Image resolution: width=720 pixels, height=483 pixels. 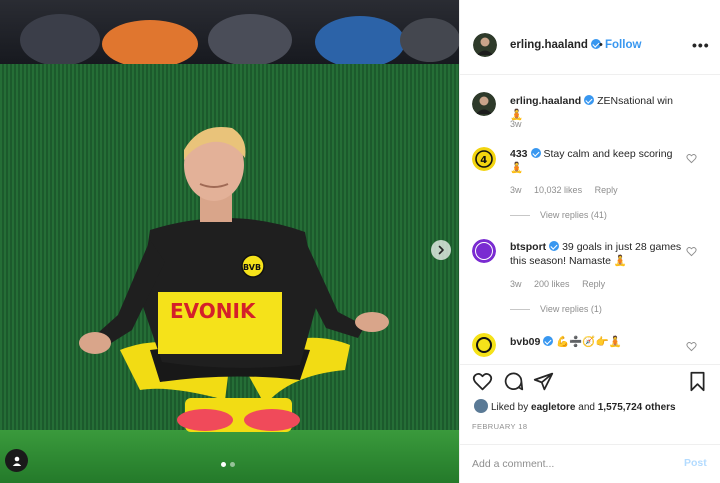 What do you see at coordinates (481, 406) in the screenshot?
I see `liker-avatar` at bounding box center [481, 406].